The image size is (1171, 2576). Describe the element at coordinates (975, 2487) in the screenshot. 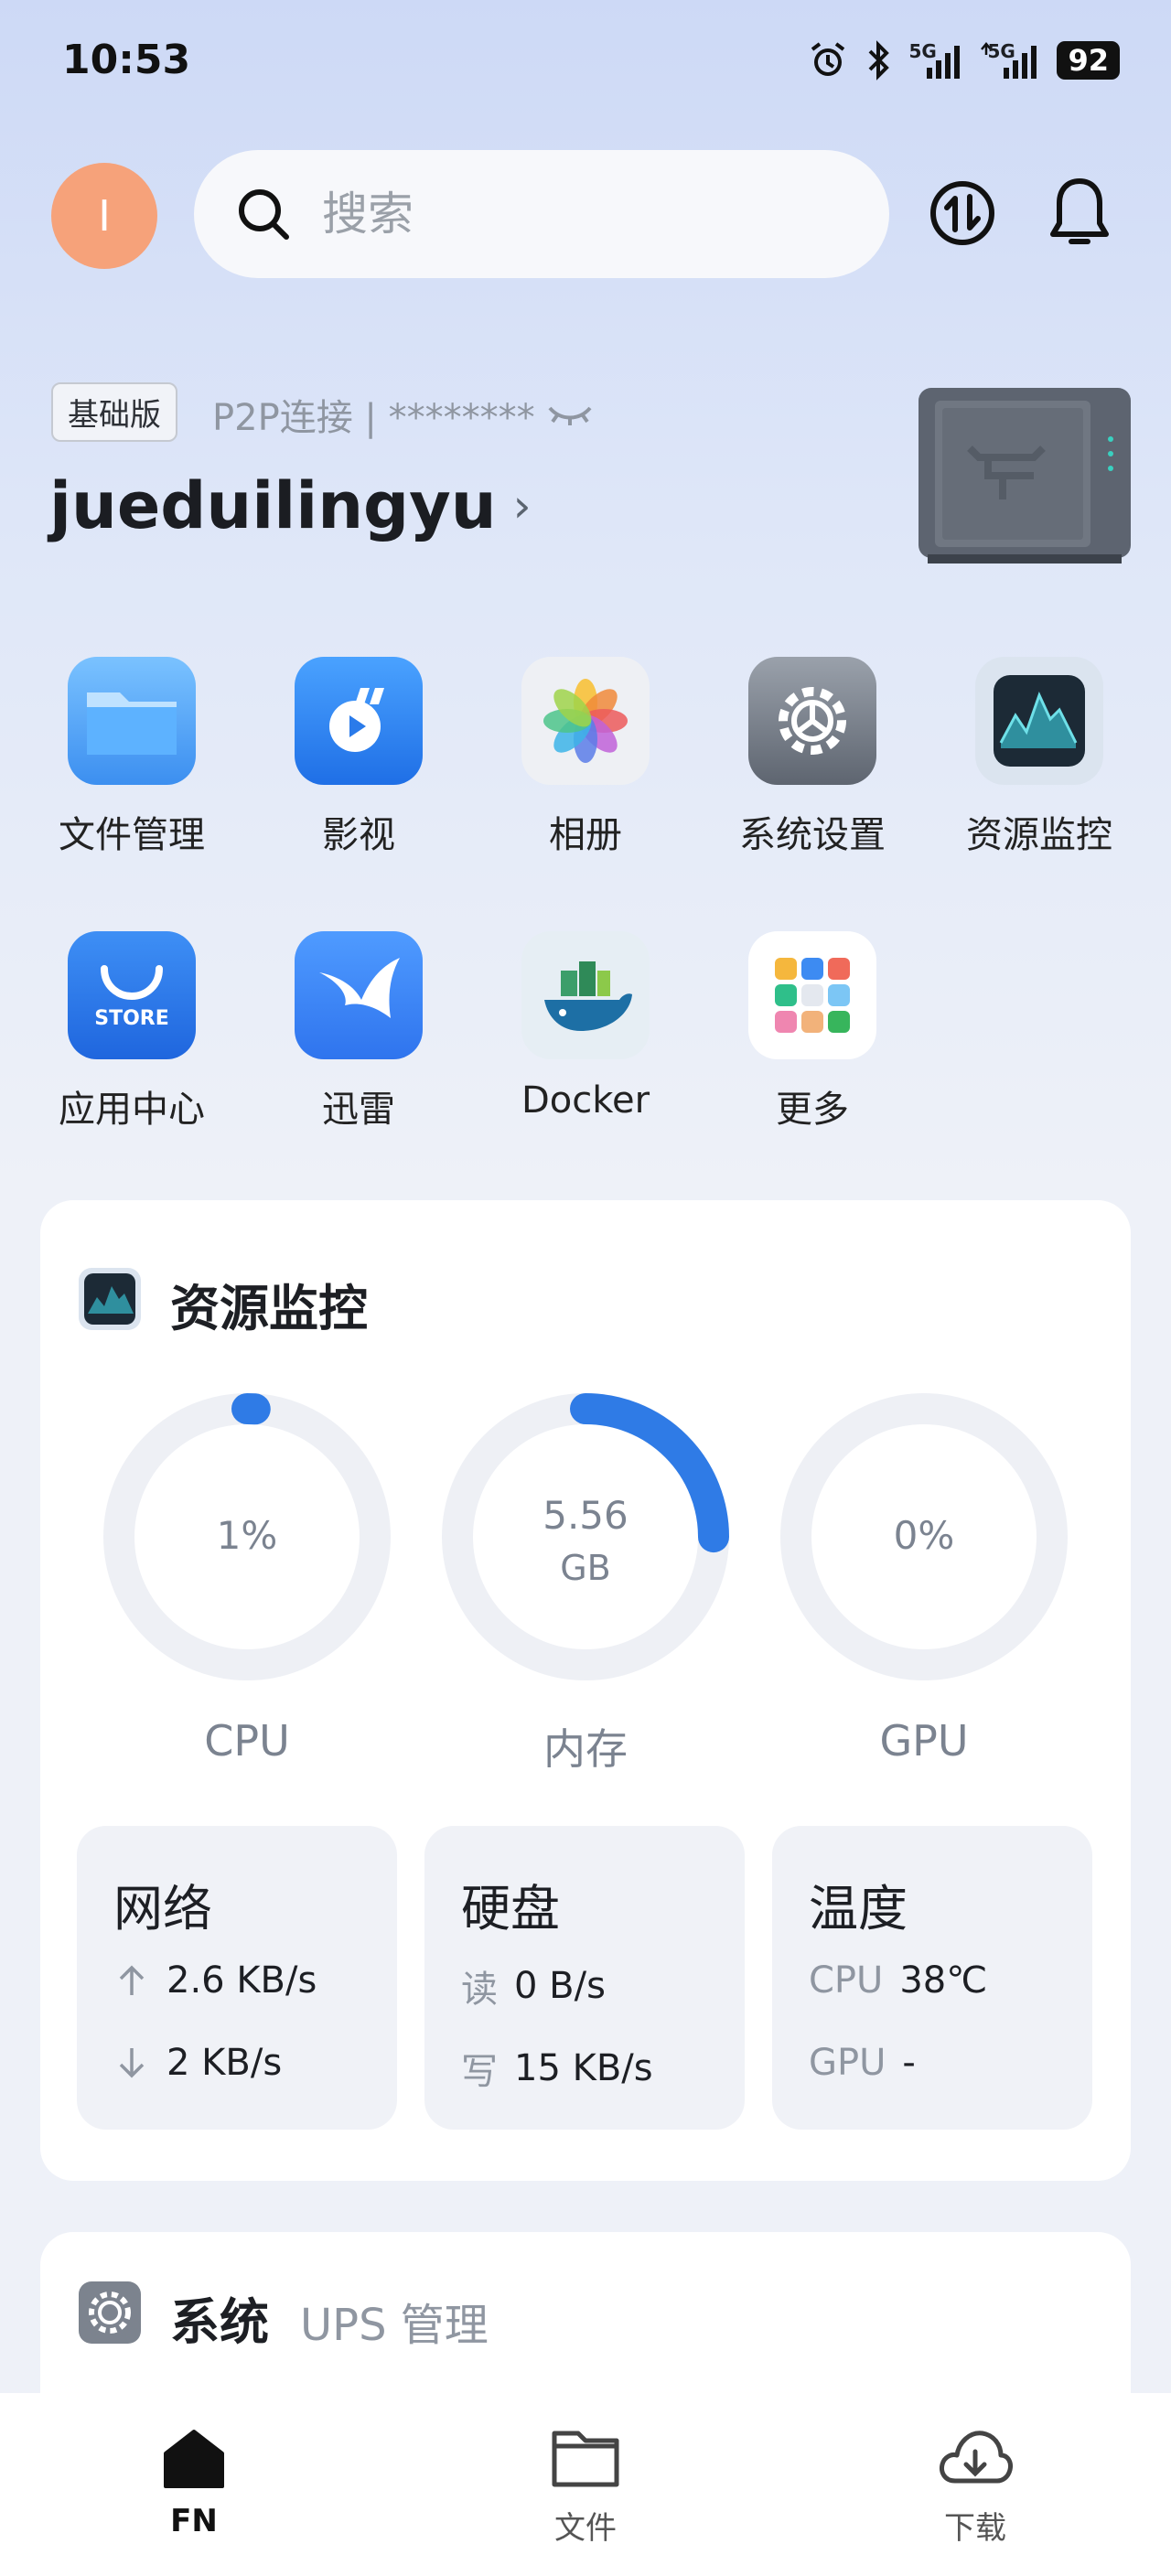

I see `nav-item-download: 下载` at that location.